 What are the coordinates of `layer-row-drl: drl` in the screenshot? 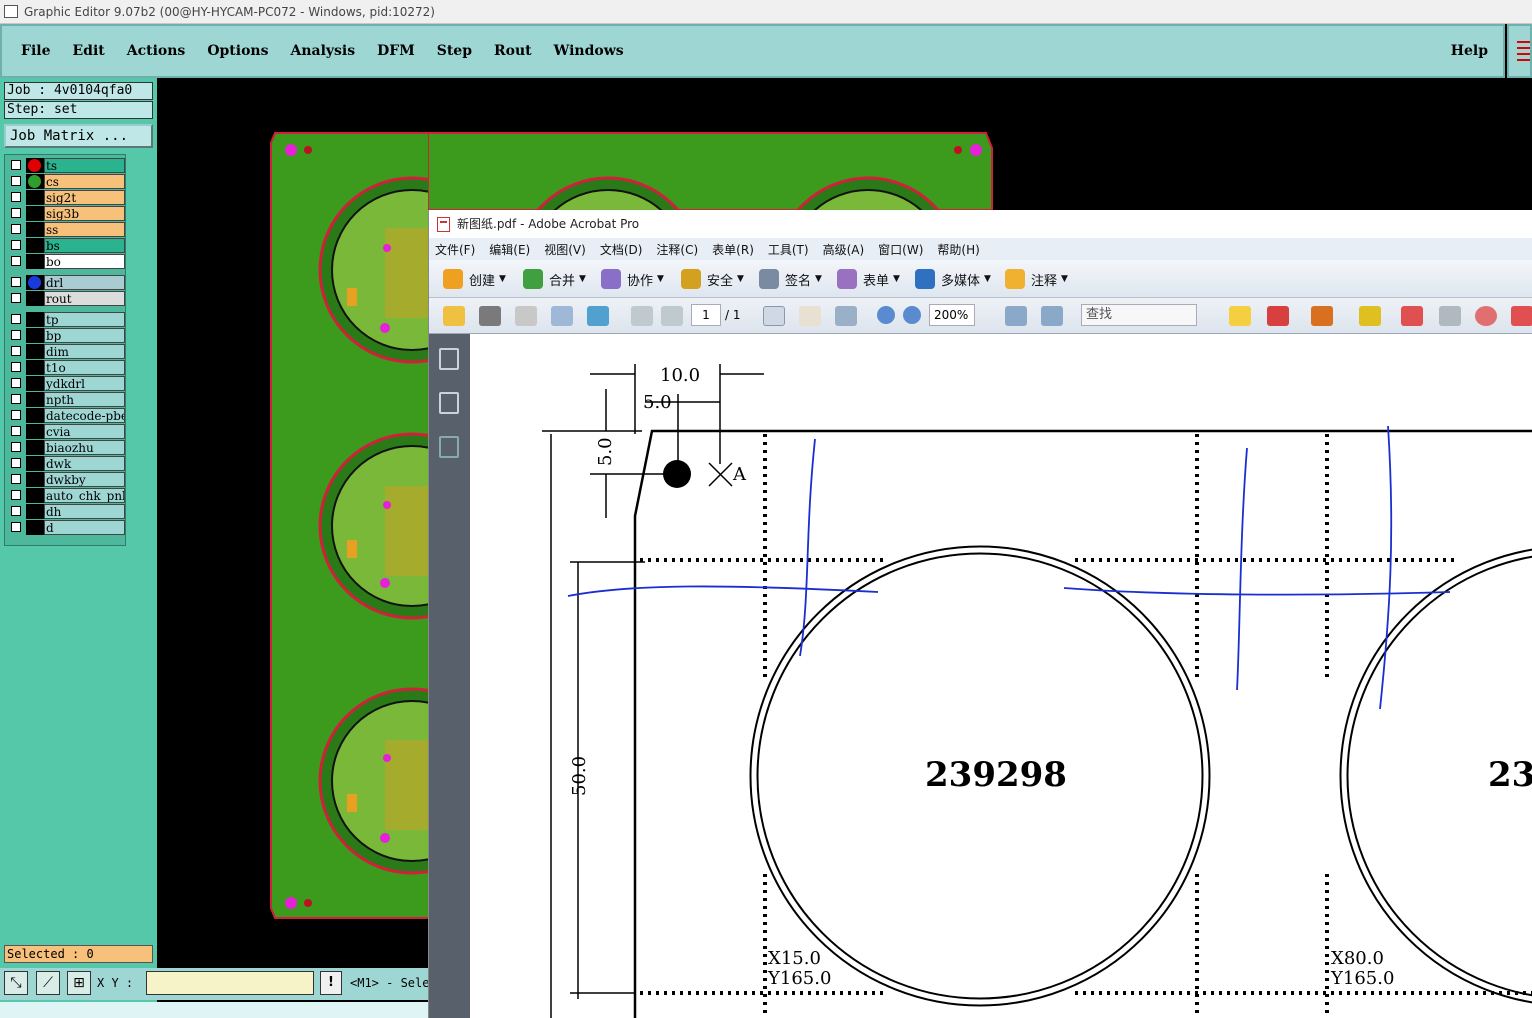 It's located at (66, 282).